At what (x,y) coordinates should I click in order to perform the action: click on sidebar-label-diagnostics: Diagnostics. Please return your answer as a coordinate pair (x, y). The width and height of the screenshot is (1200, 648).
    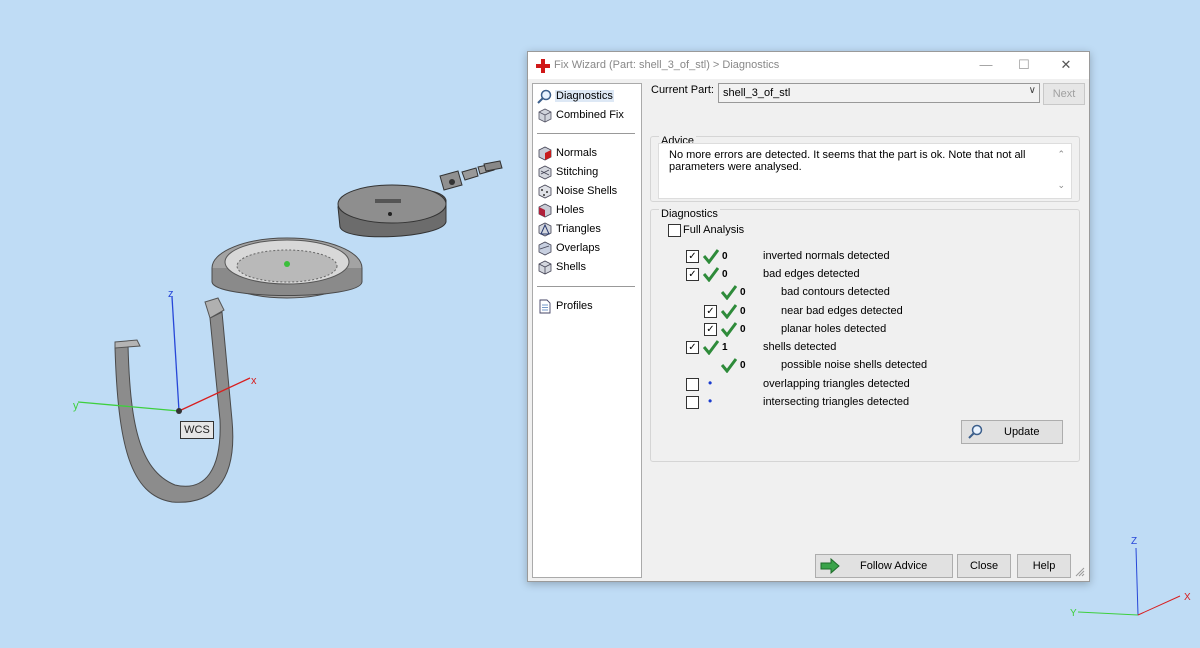
    Looking at the image, I should click on (584, 96).